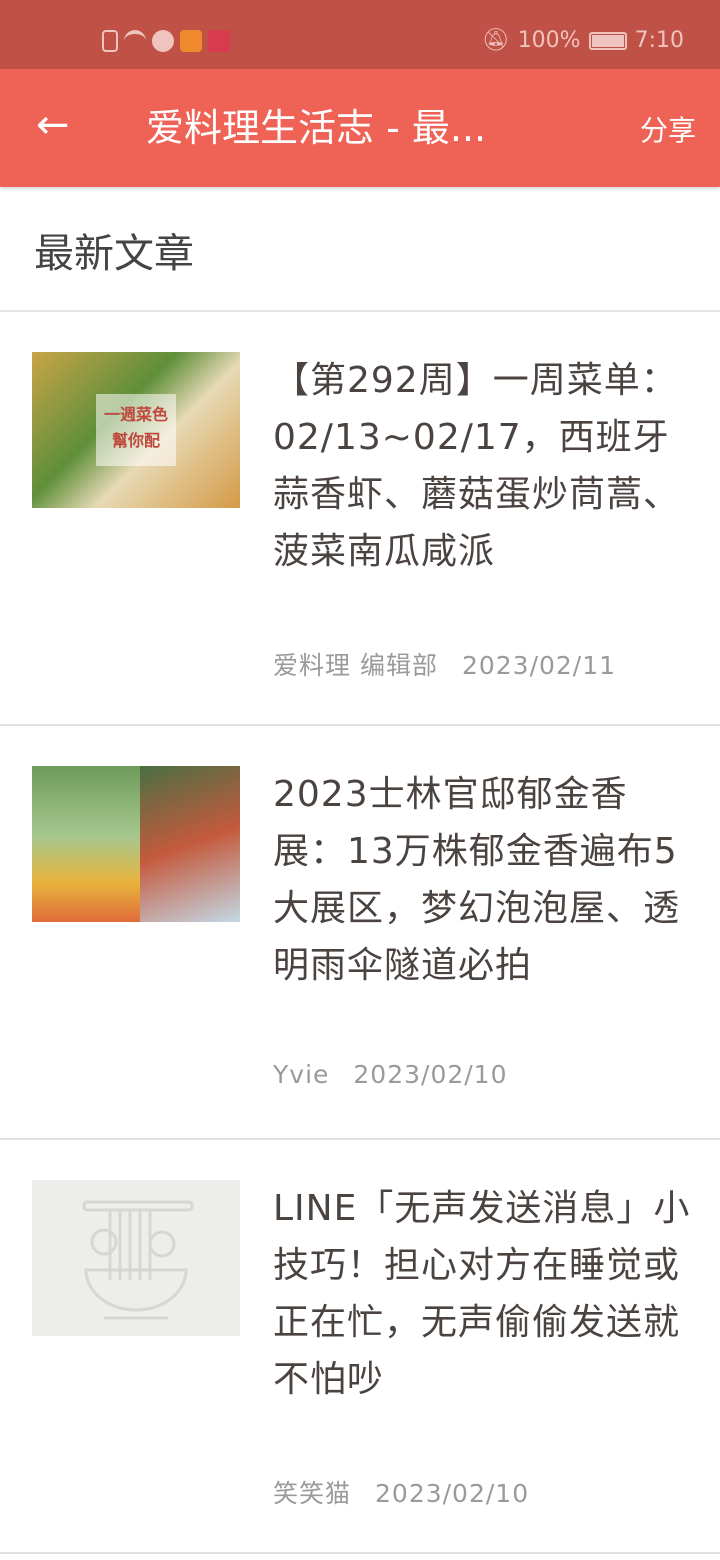  I want to click on article-meta: 爱料理 编辑部 2023/02/11, so click(444, 664).